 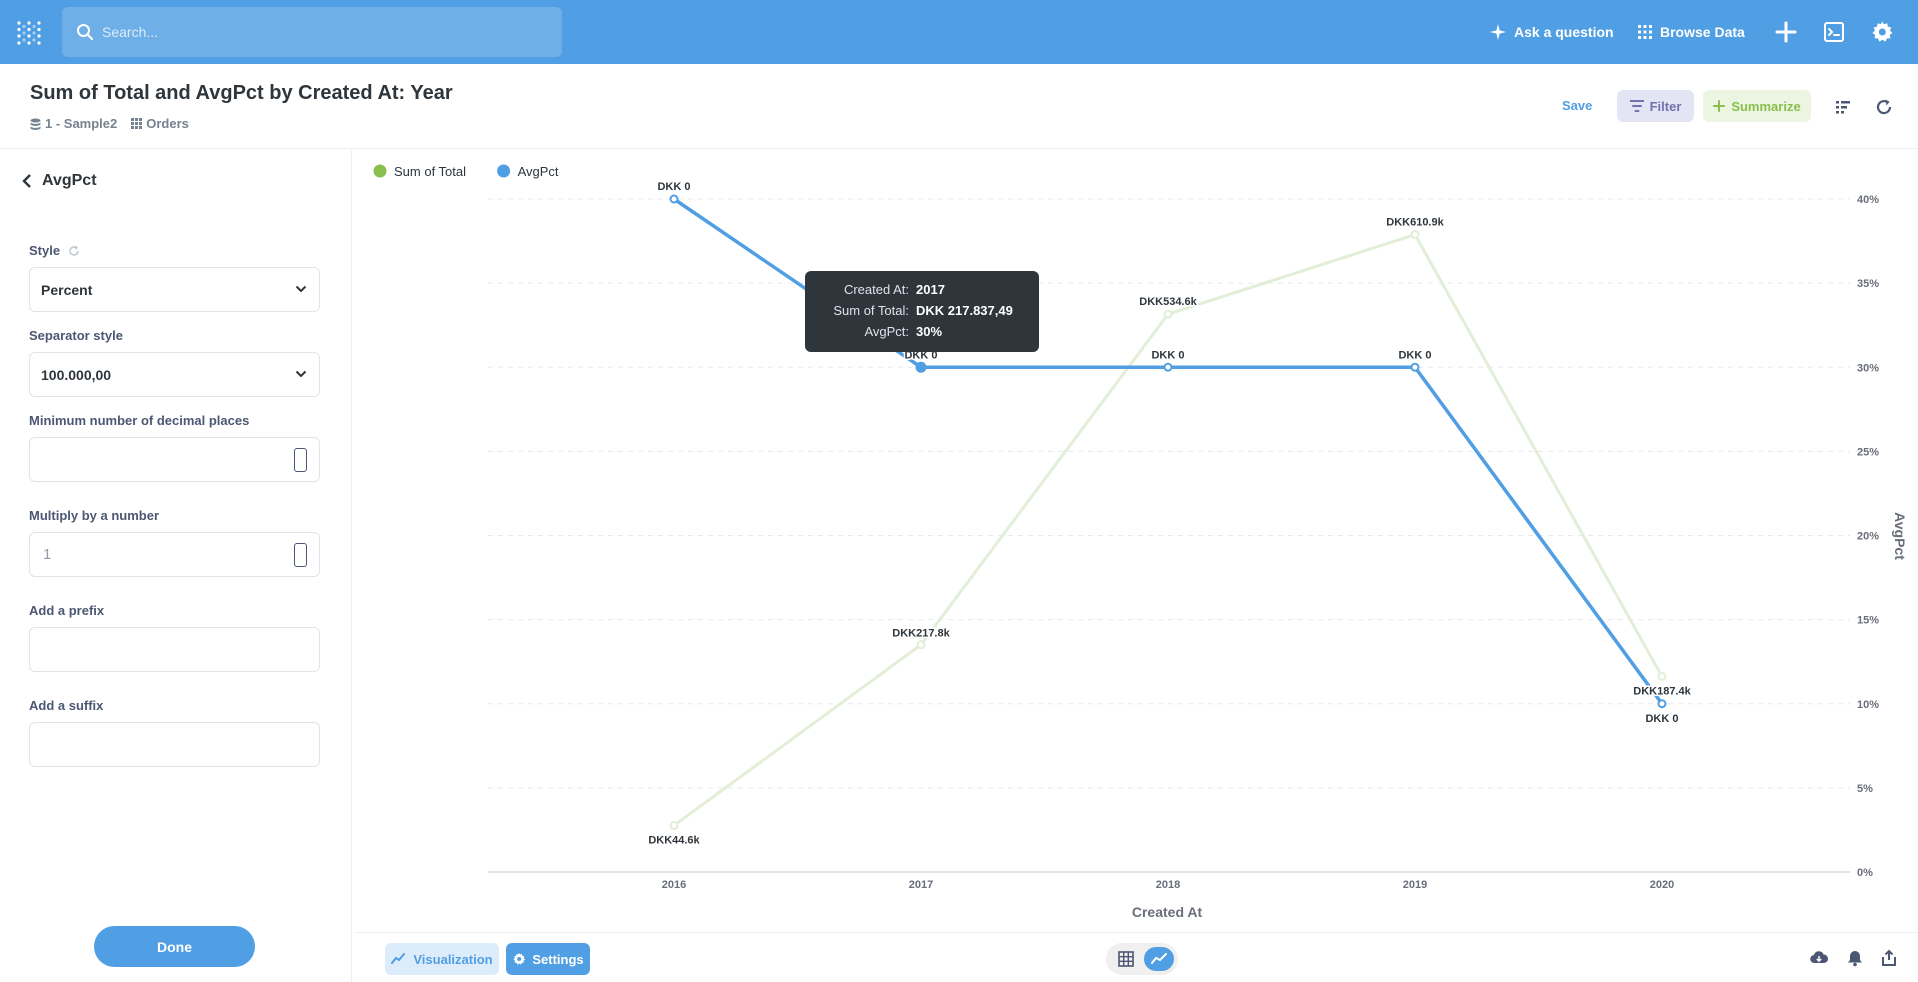 I want to click on breadcrumb: 1 - Sample2 Orders, so click(x=109, y=123).